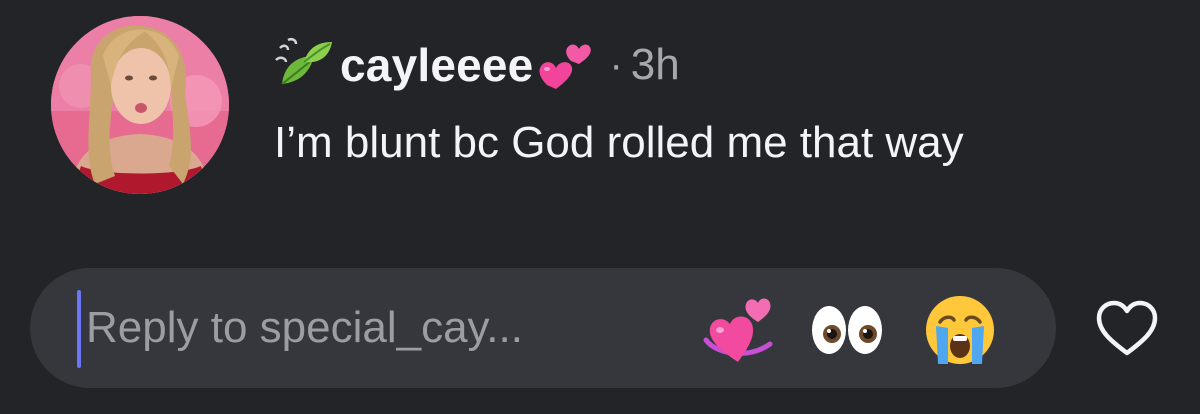 The height and width of the screenshot is (414, 1200). I want to click on revolving-hearts-icon, so click(738, 330).